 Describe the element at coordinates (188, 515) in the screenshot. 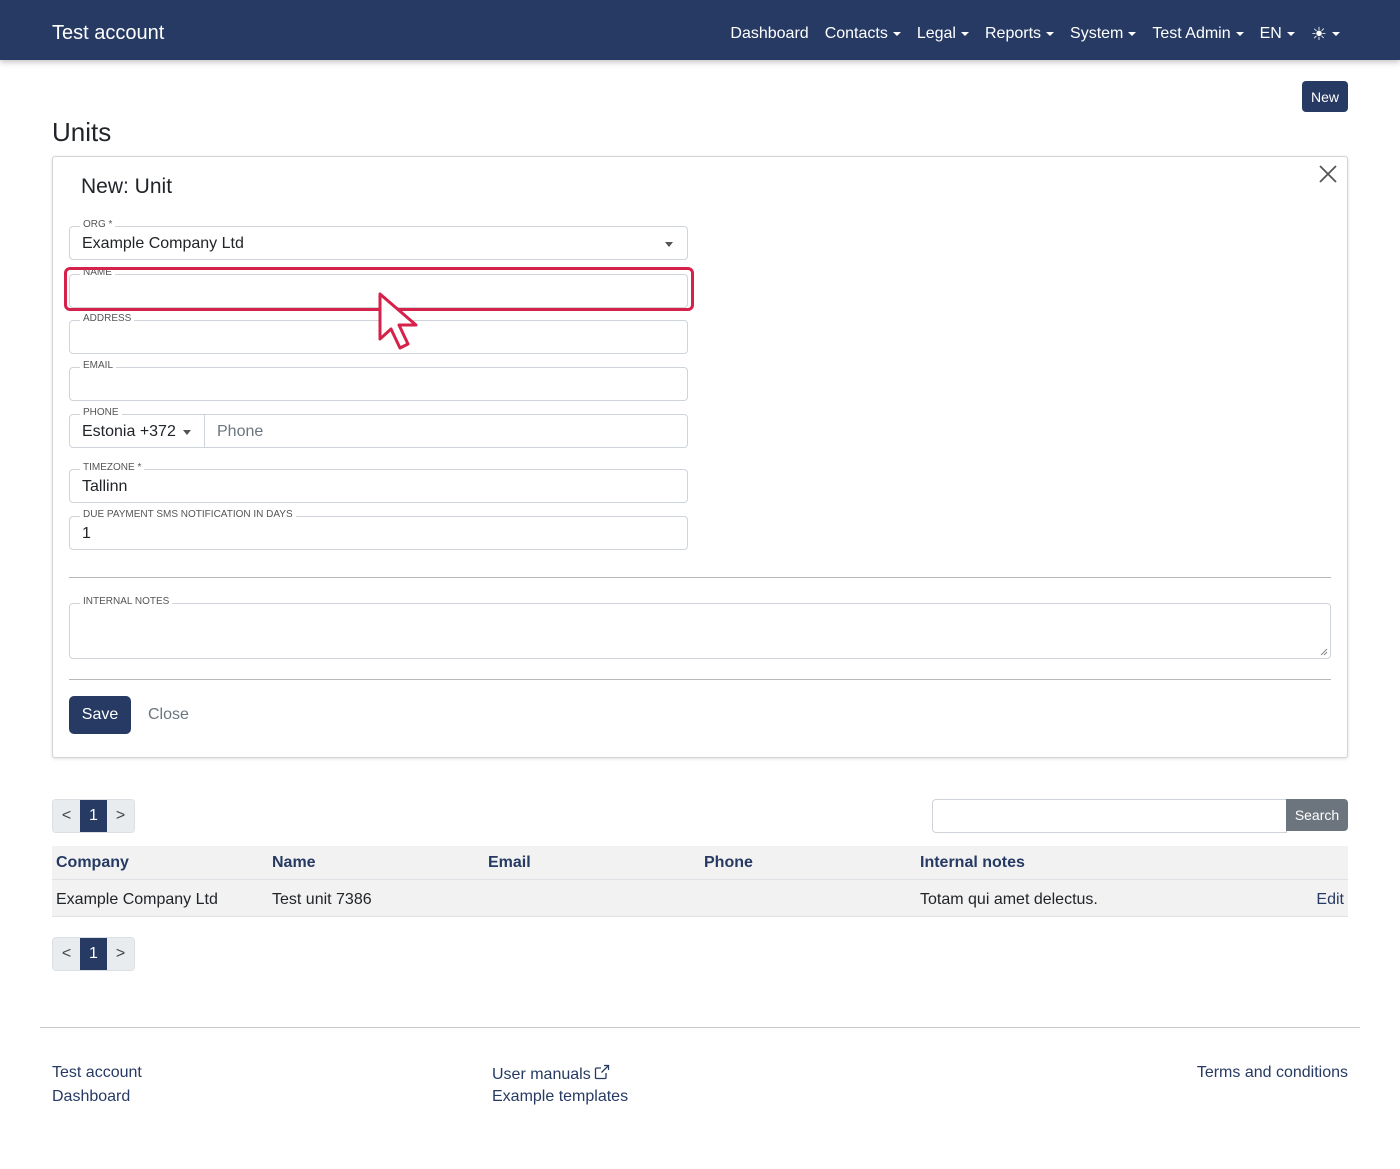

I see `due-sms-label: DUE PAYMENT SMS NOTIFICATION IN DAYS` at that location.